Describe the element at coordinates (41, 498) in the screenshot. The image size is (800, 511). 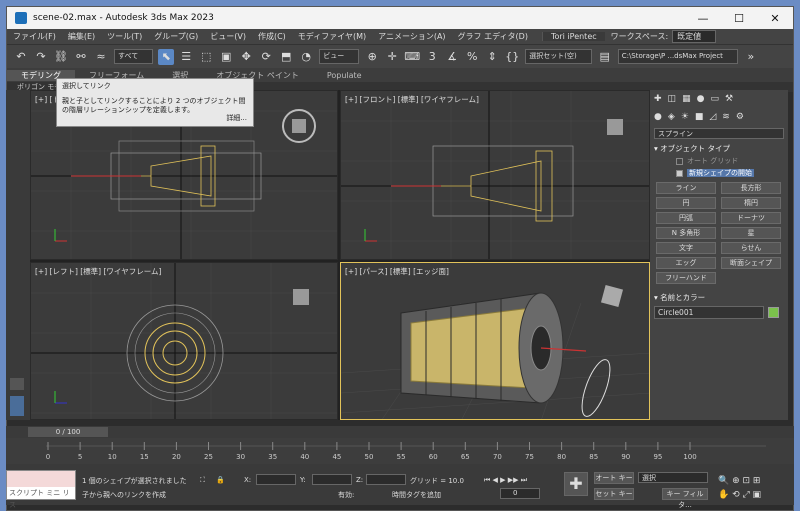
I see `script-mini-listener: スクリプト ミニ リス` at that location.